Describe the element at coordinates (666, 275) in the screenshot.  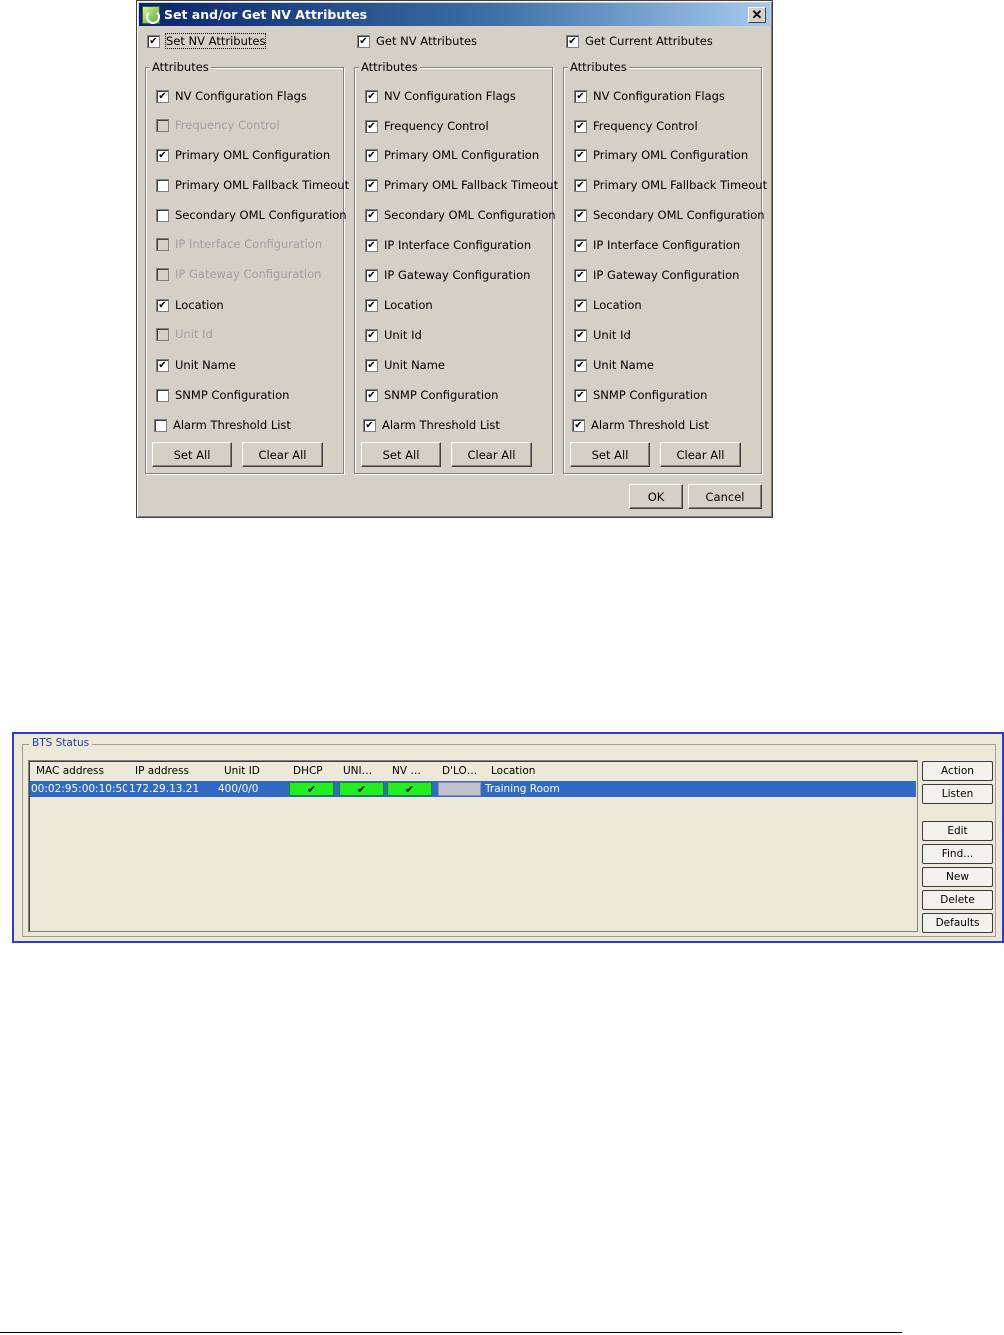
I see `checkbox-label: IP Gateway Configuration` at that location.